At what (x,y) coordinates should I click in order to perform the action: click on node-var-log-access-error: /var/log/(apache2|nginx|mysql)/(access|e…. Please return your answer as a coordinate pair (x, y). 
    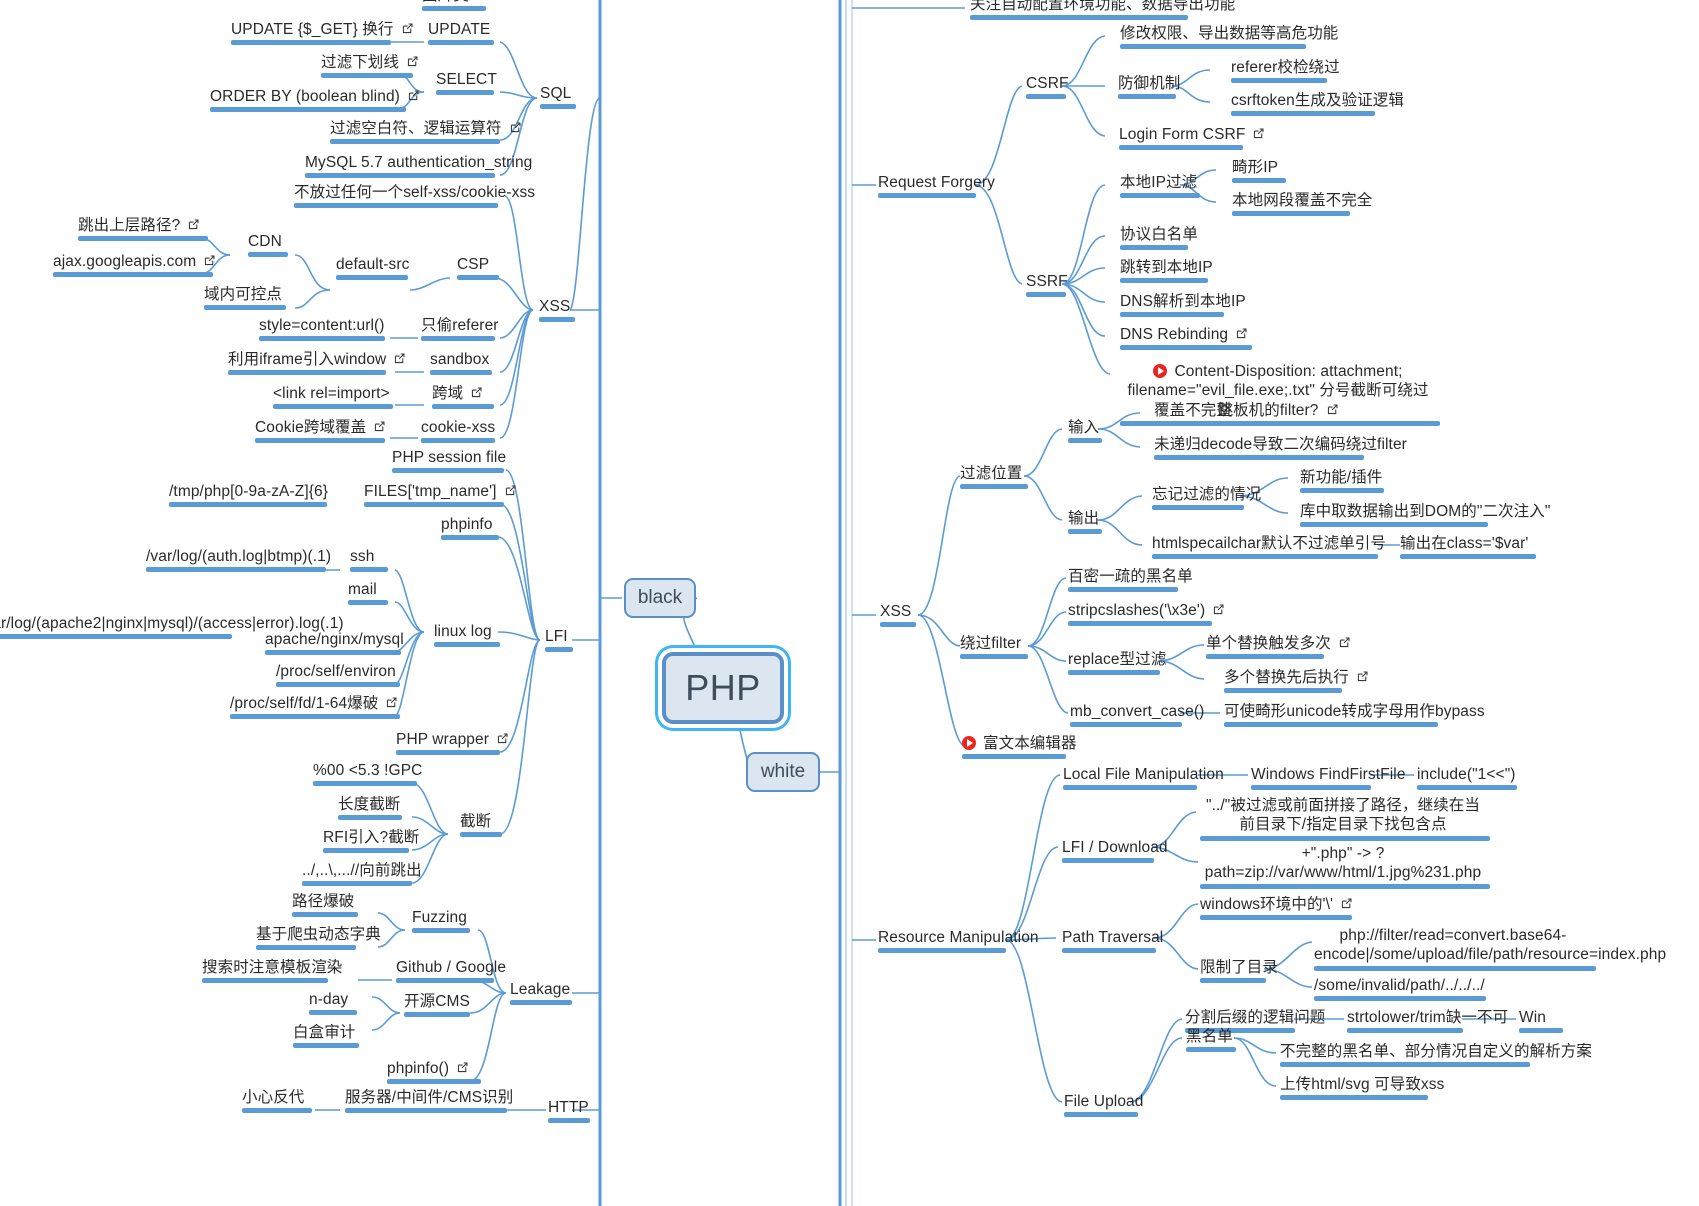
    Looking at the image, I should click on (172, 628).